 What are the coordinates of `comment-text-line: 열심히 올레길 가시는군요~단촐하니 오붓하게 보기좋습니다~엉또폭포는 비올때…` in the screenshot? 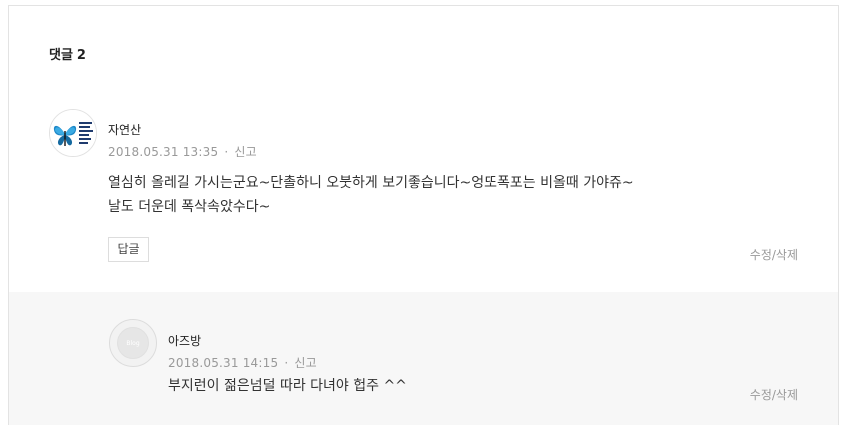 It's located at (371, 183).